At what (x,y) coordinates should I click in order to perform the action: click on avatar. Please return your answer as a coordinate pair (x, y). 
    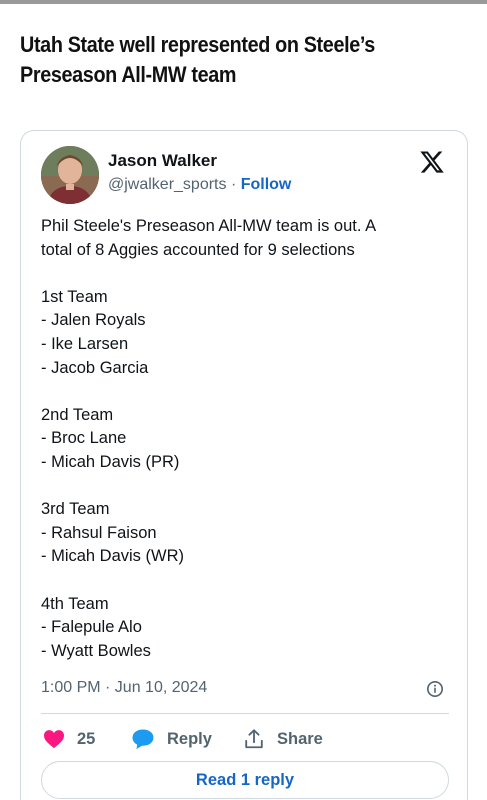
    Looking at the image, I should click on (70, 175).